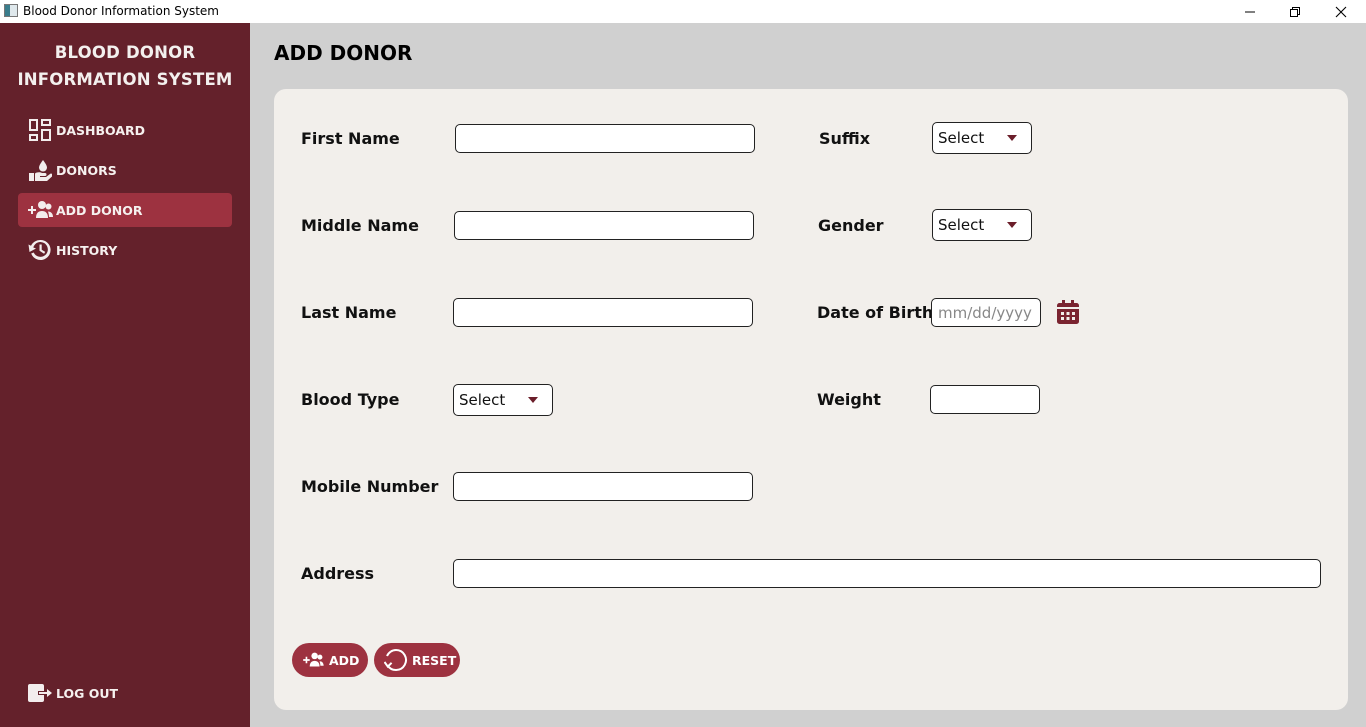 The height and width of the screenshot is (727, 1366). Describe the element at coordinates (125, 79) in the screenshot. I see `brand-line-2: INFORMATION SYSTEM` at that location.